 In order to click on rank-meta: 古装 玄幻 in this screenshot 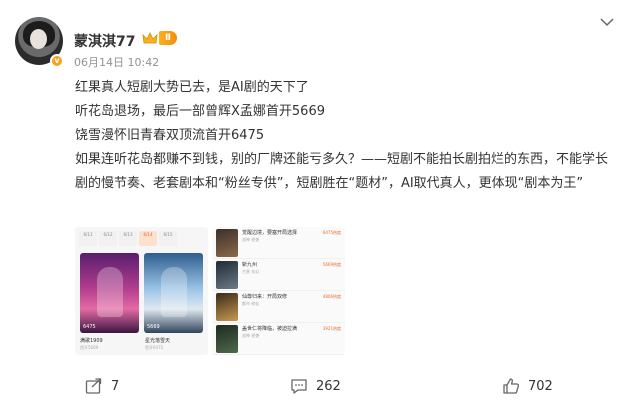, I will do `click(251, 271)`.